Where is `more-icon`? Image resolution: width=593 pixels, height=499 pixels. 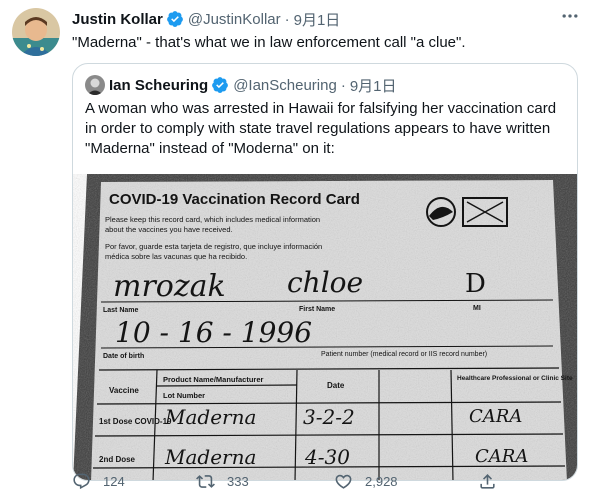 more-icon is located at coordinates (570, 16).